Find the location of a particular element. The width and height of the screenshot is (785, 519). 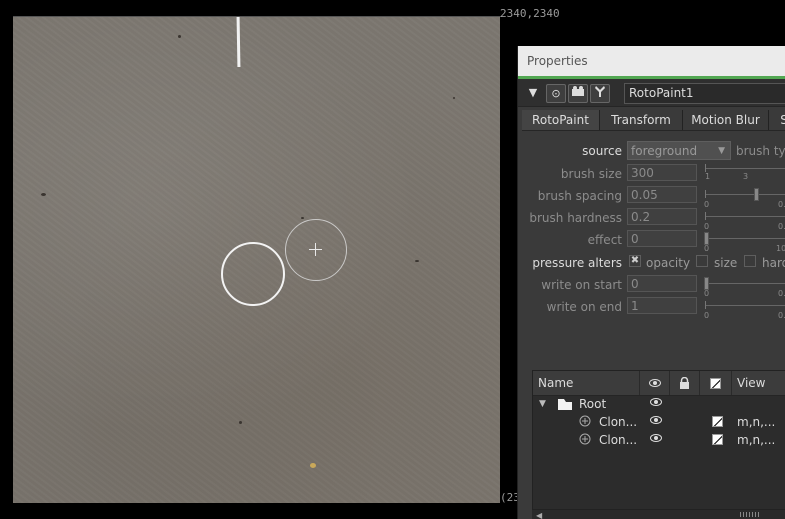

brush-hardness-label: brush hardness is located at coordinates (575, 218).